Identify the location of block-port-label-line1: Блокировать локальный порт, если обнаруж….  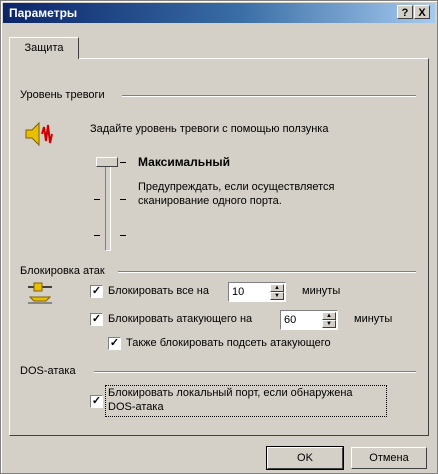
(230, 393).